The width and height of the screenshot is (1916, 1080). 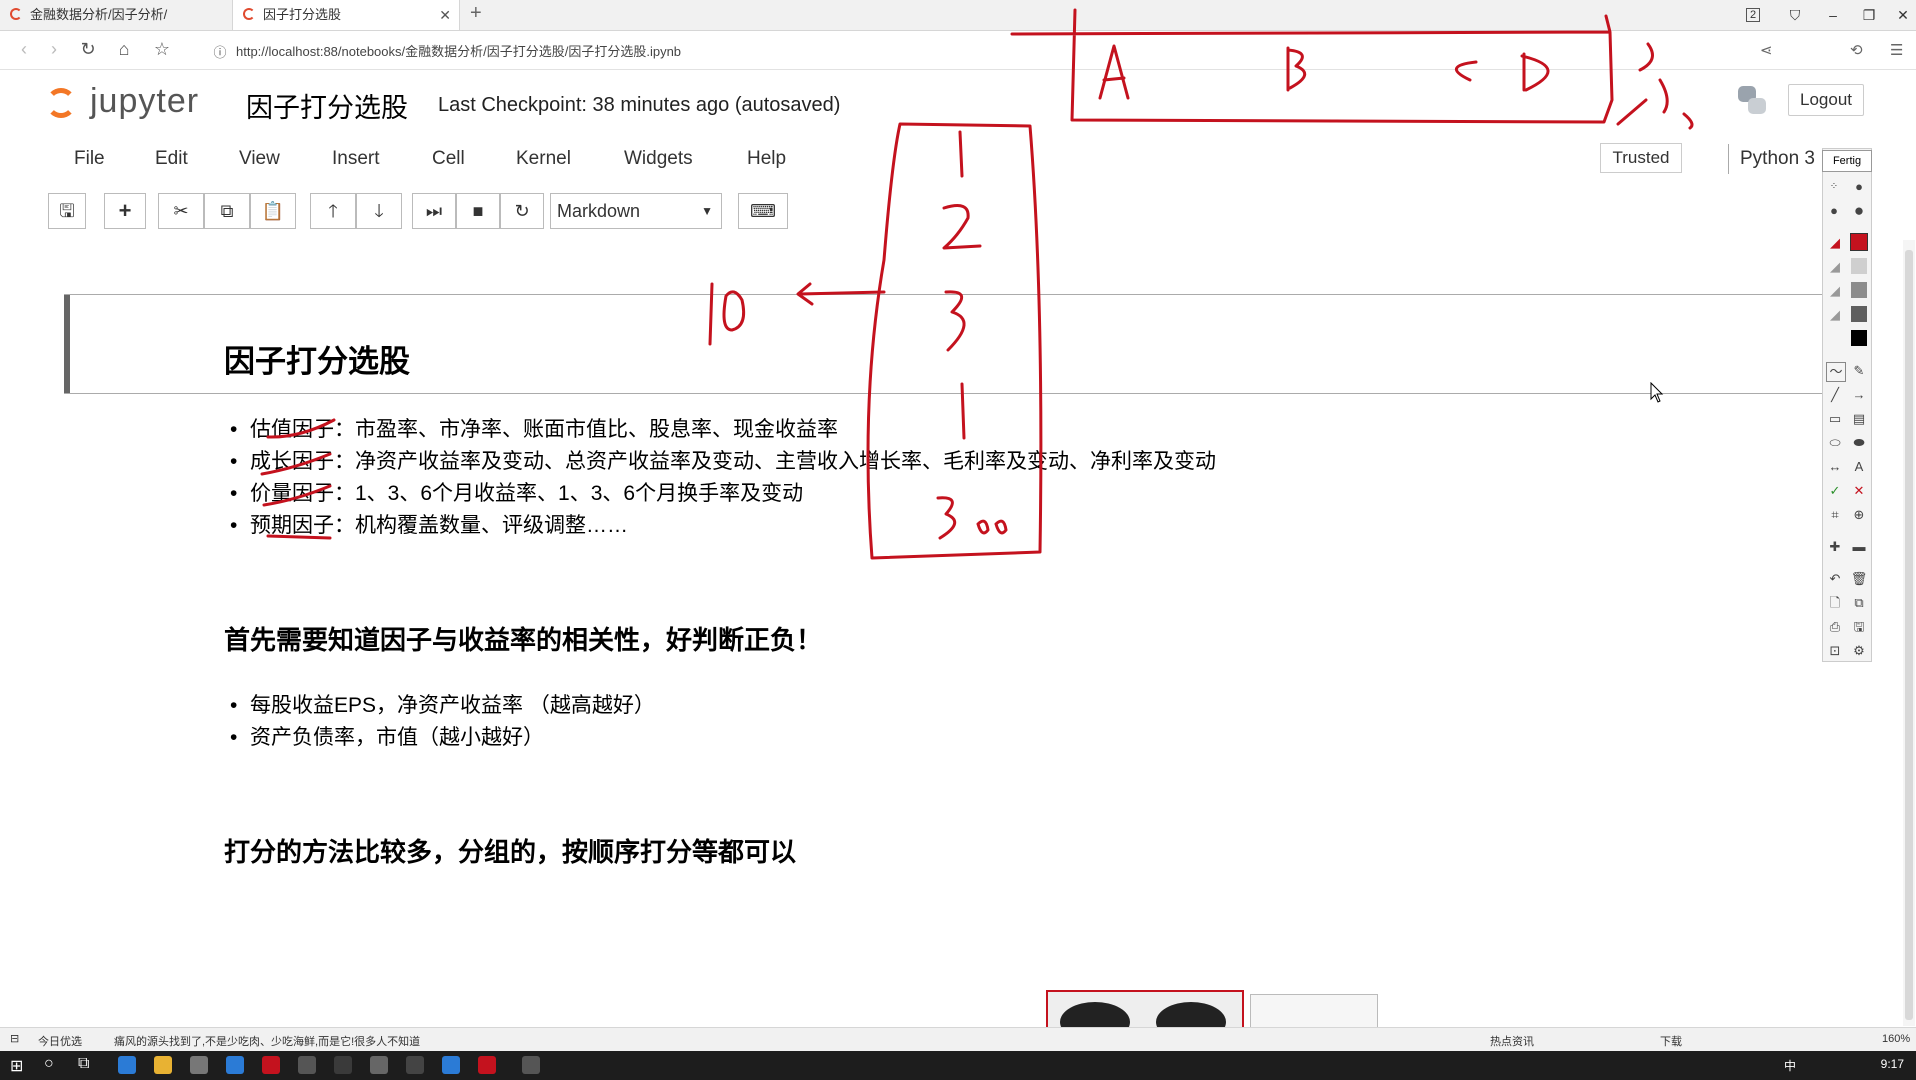 I want to click on home-icon: ⌂, so click(x=124, y=49).